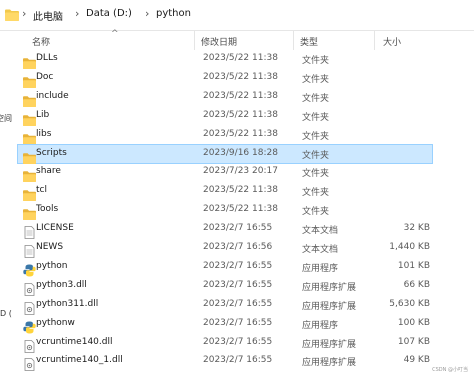 The width and height of the screenshot is (474, 376). I want to click on breadcrumb-drive: Data (D:), so click(109, 13).